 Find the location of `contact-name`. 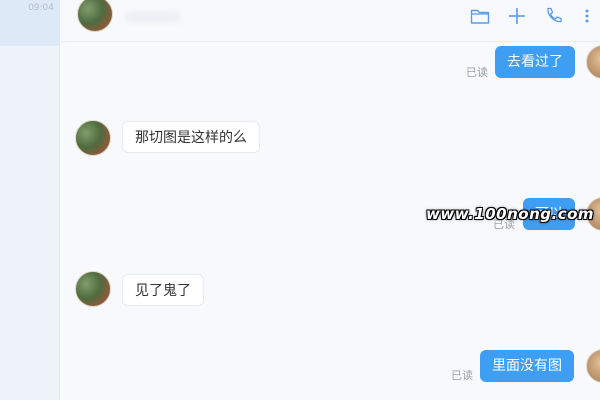

contact-name is located at coordinates (153, 17).